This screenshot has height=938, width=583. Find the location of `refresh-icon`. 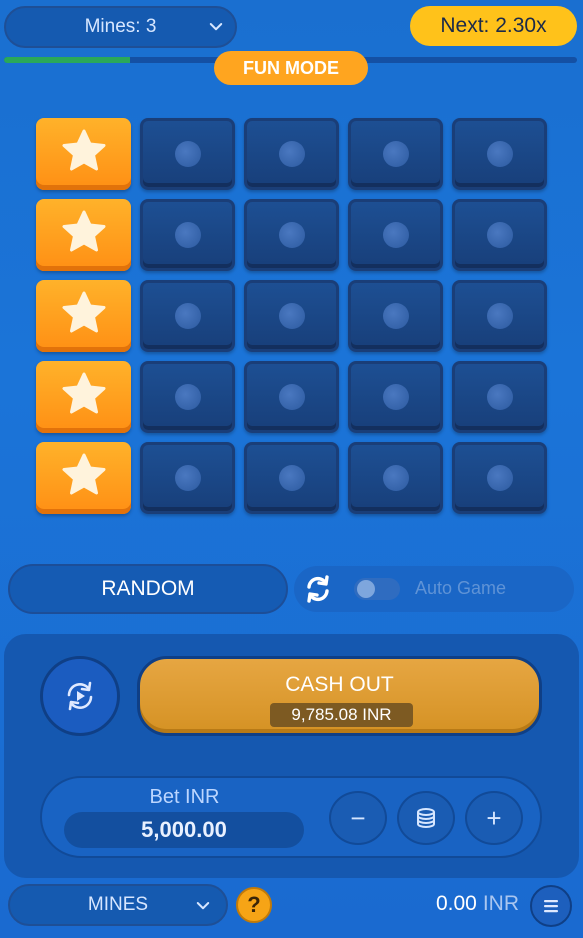

refresh-icon is located at coordinates (318, 589).